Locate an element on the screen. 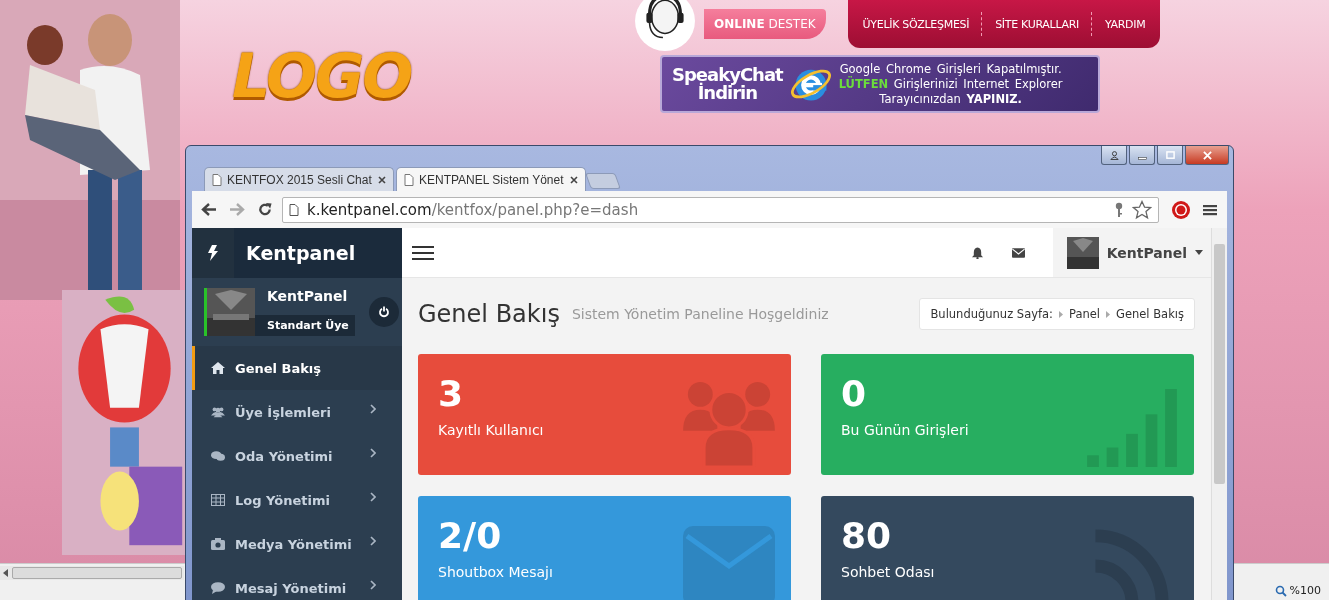 This screenshot has width=1329, height=600. close-icon is located at coordinates (1207, 155).